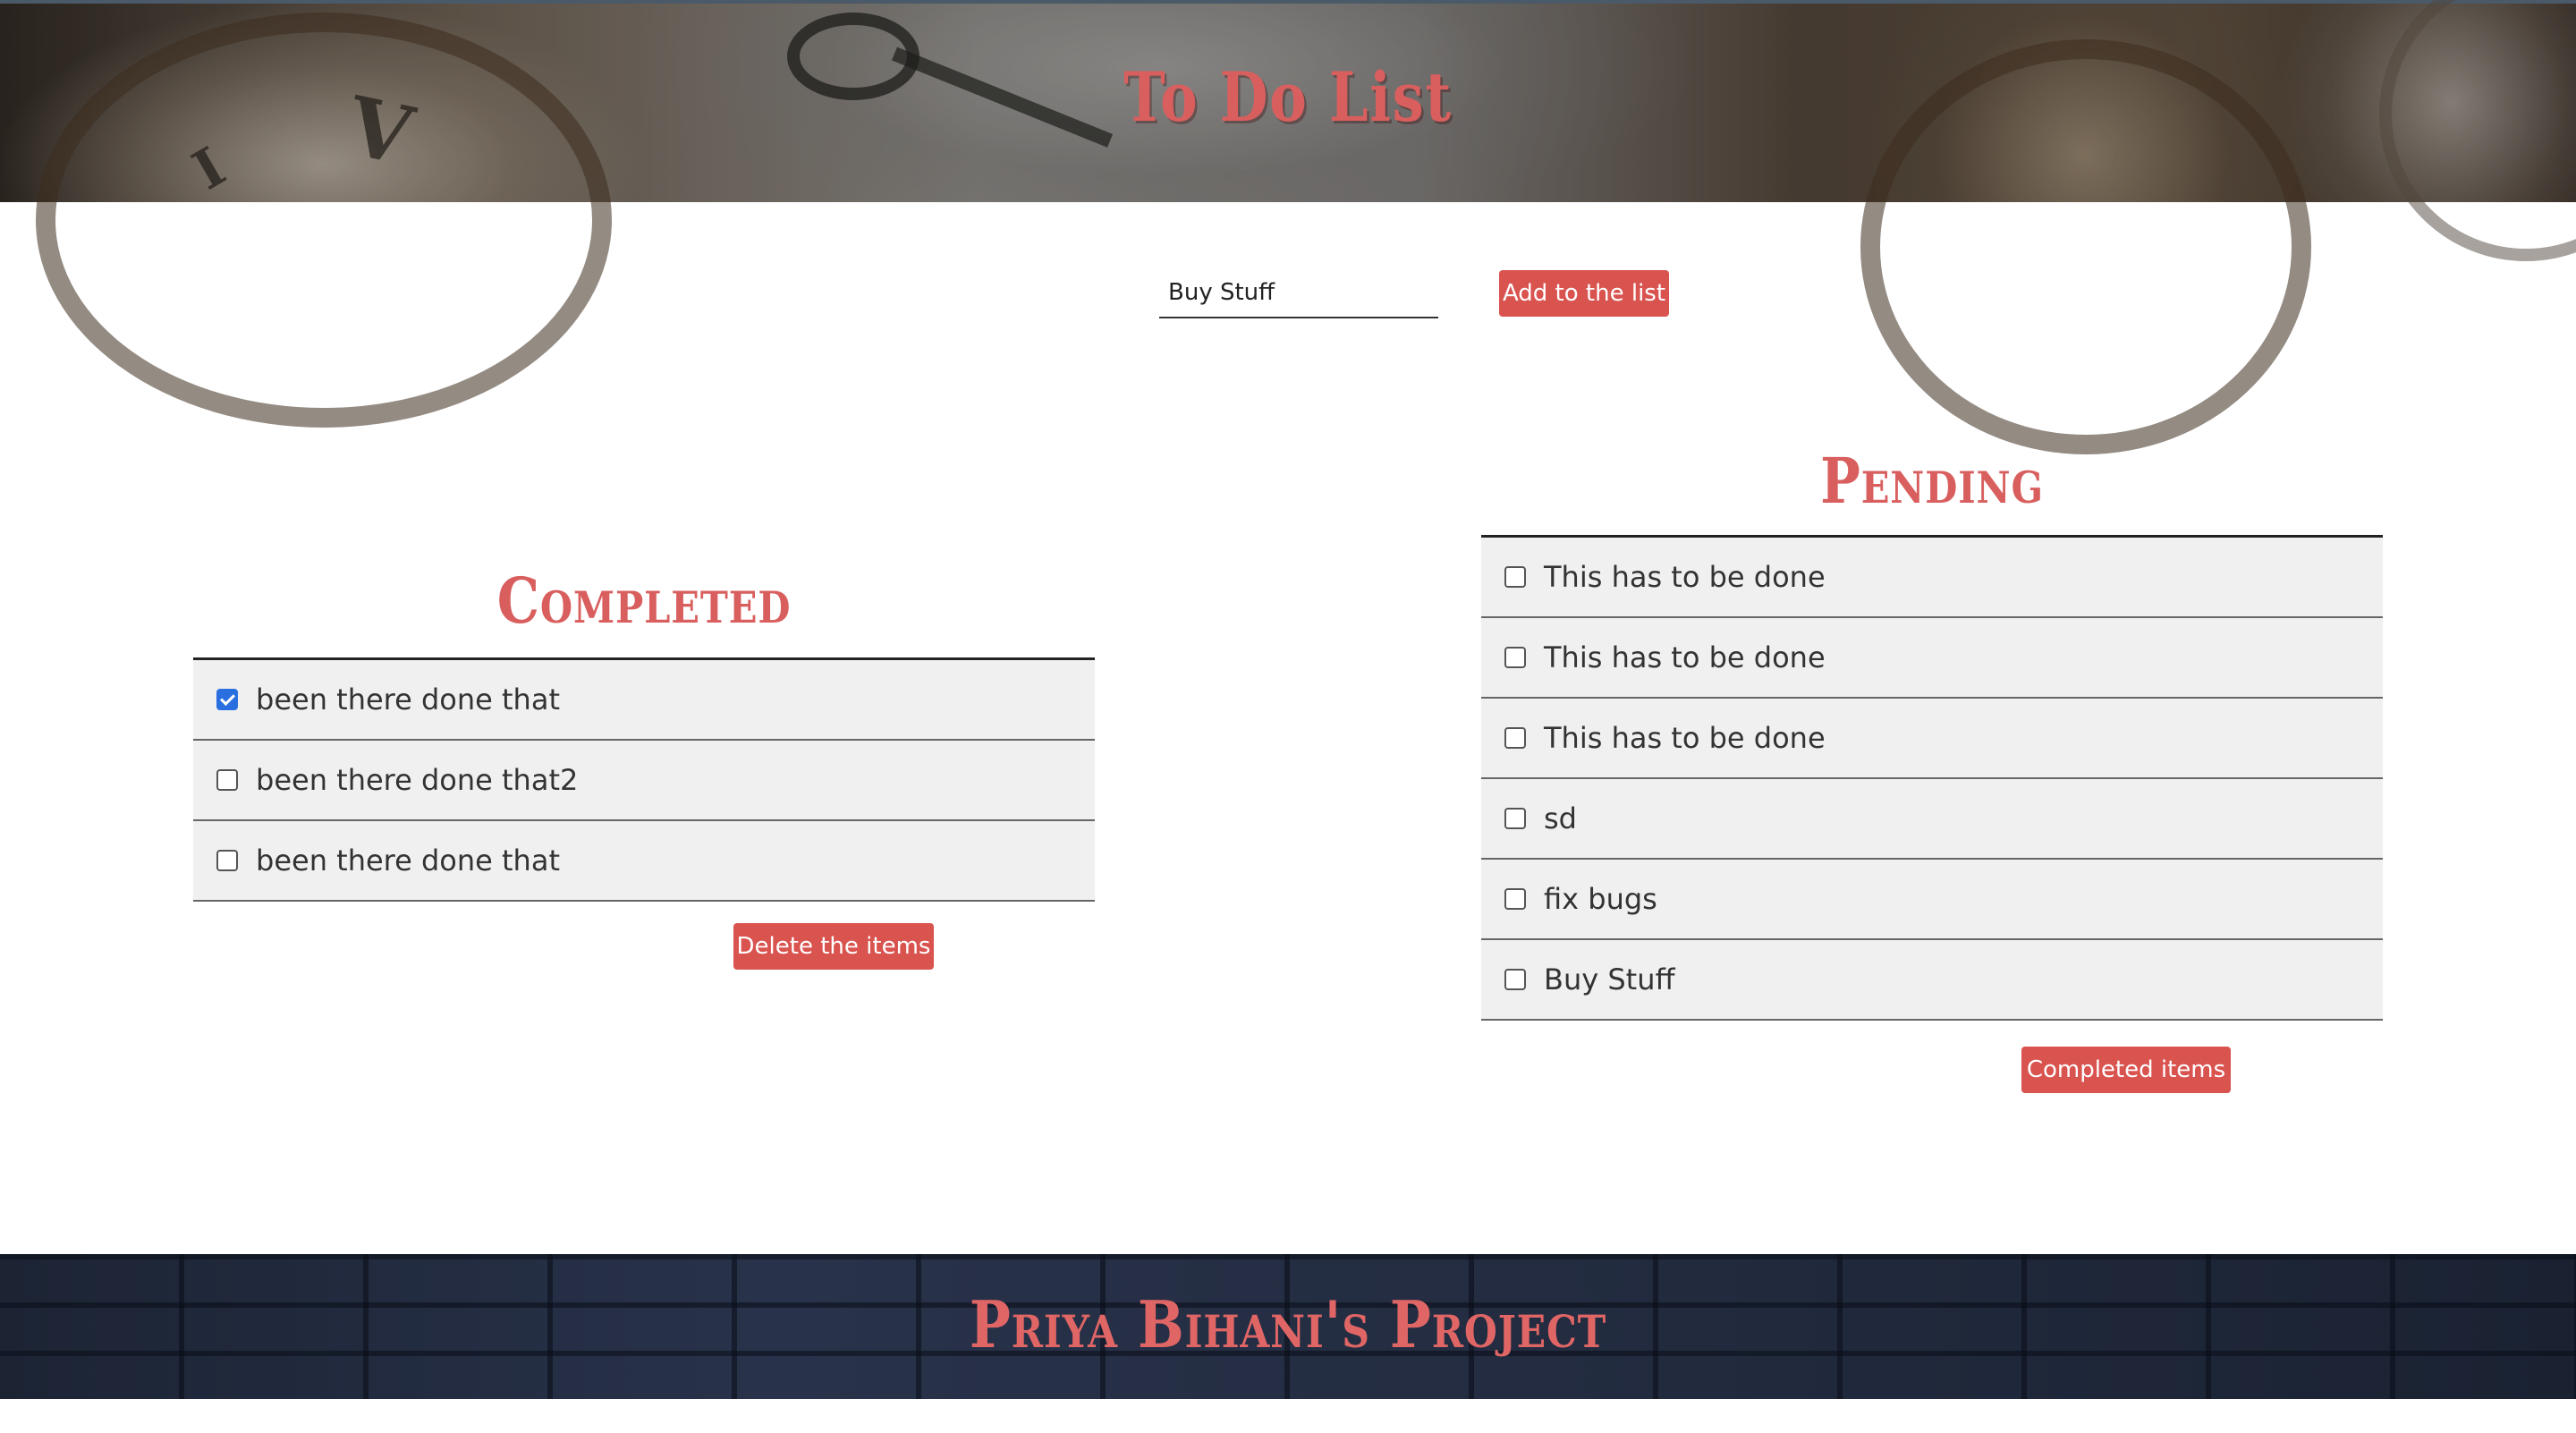  I want to click on item-label: sd, so click(1560, 818).